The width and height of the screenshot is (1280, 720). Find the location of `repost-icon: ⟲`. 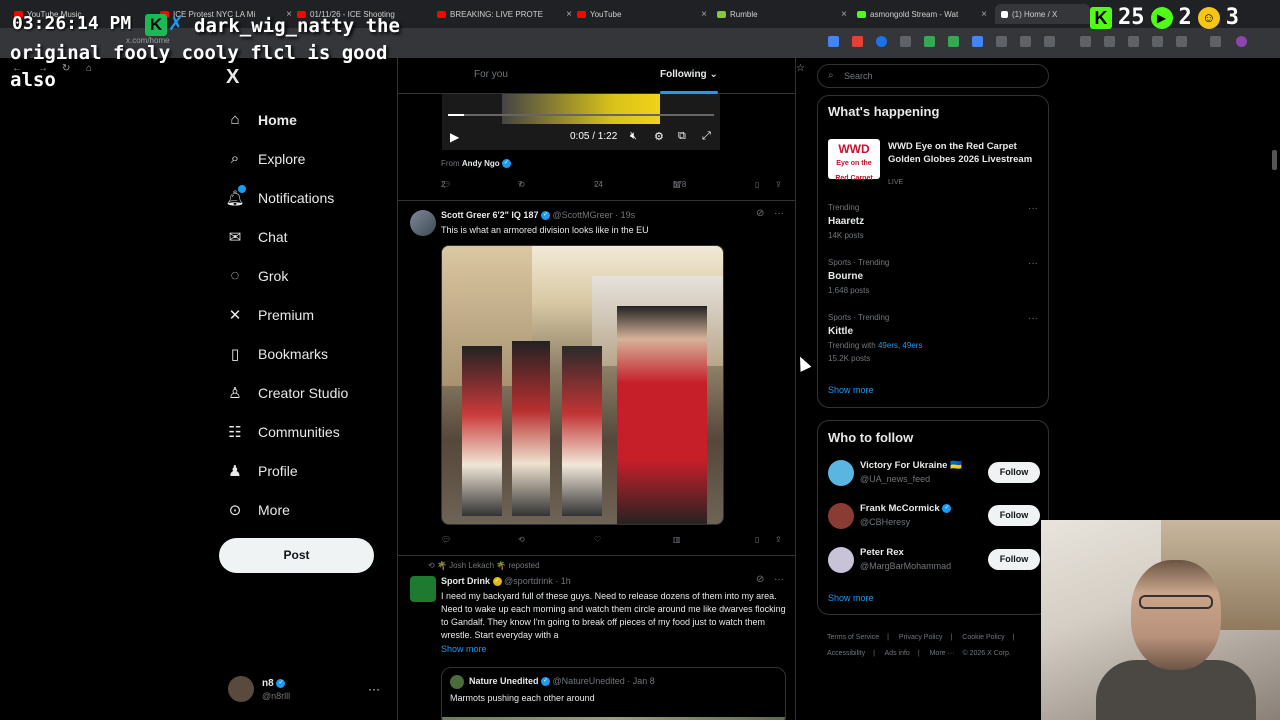

repost-icon: ⟲ is located at coordinates (521, 539).